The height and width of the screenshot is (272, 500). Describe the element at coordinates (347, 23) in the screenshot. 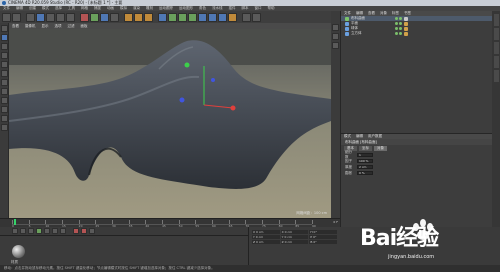

I see `object-icon` at that location.